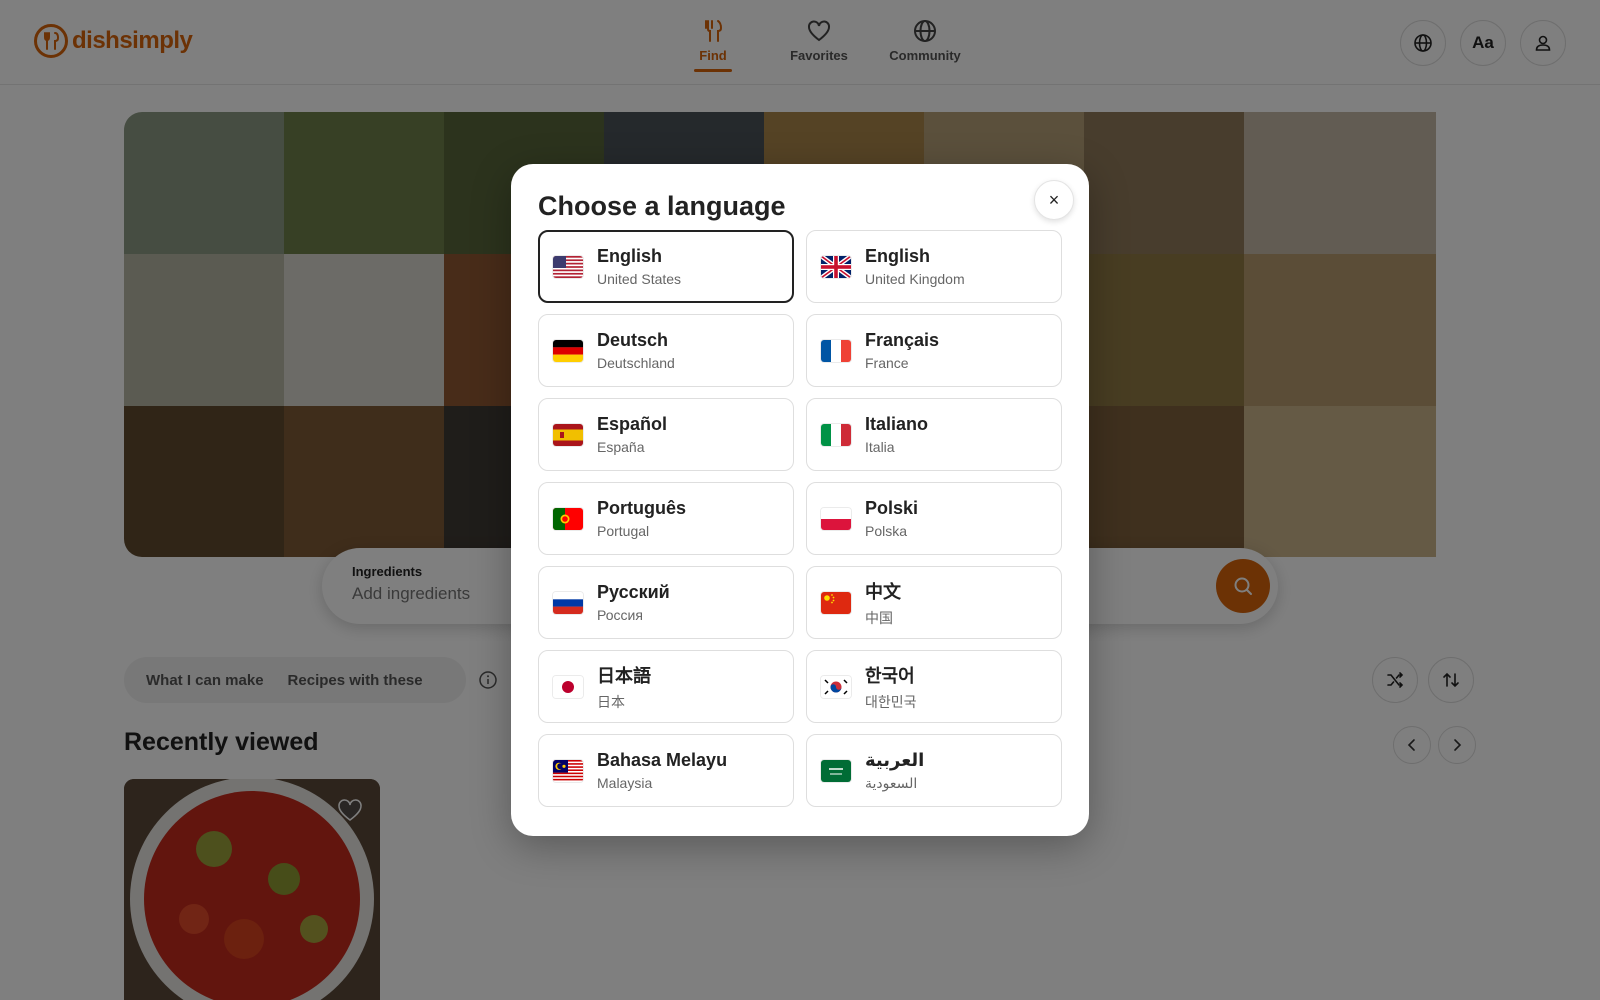 The width and height of the screenshot is (1600, 1000). I want to click on language-option-sa: العربية السعودية, so click(934, 770).